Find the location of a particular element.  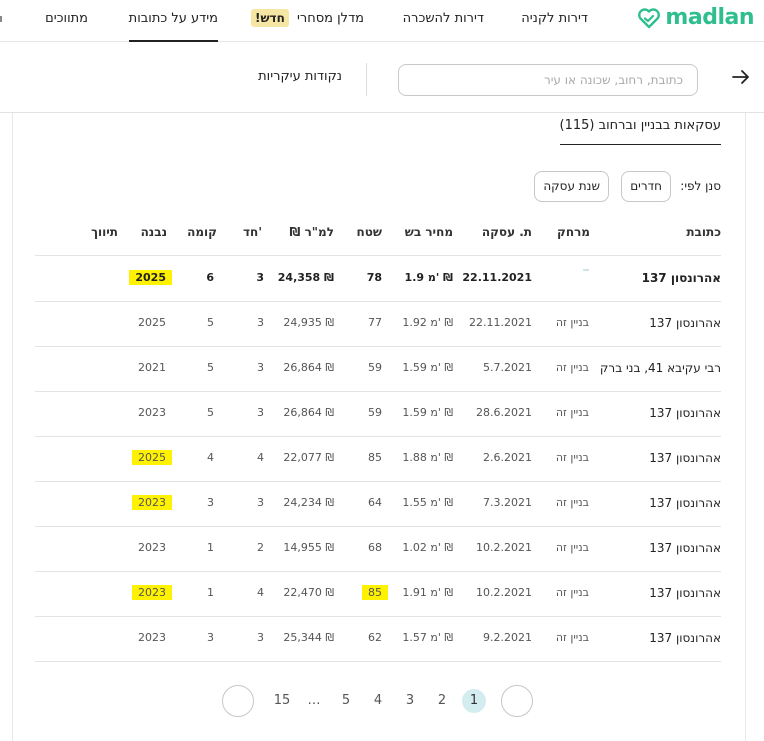

cell-ppsm: 24,935 ₪ is located at coordinates (308, 322).